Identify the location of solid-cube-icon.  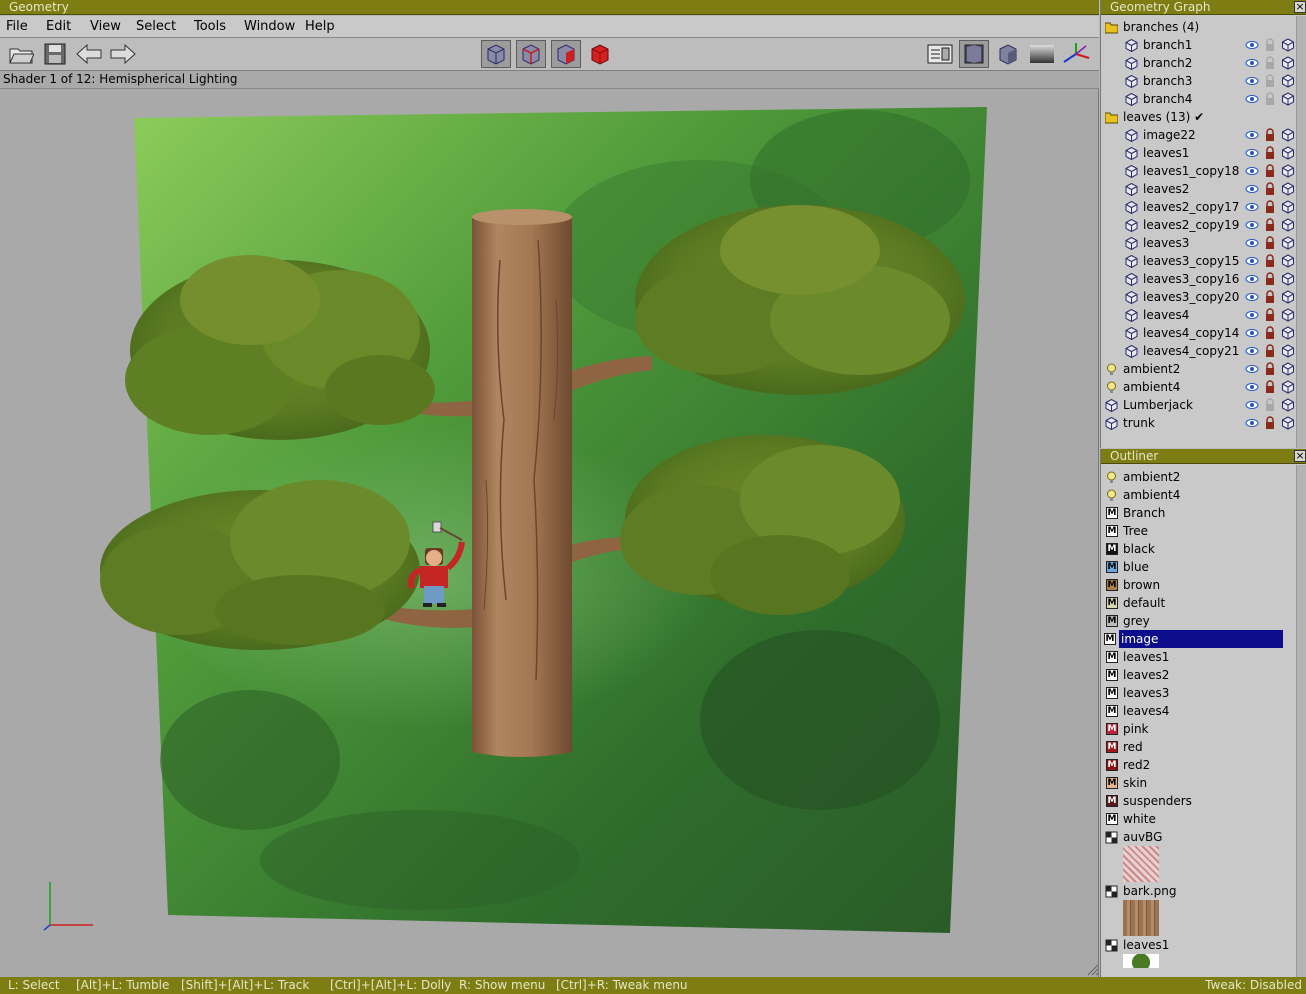
(1008, 54).